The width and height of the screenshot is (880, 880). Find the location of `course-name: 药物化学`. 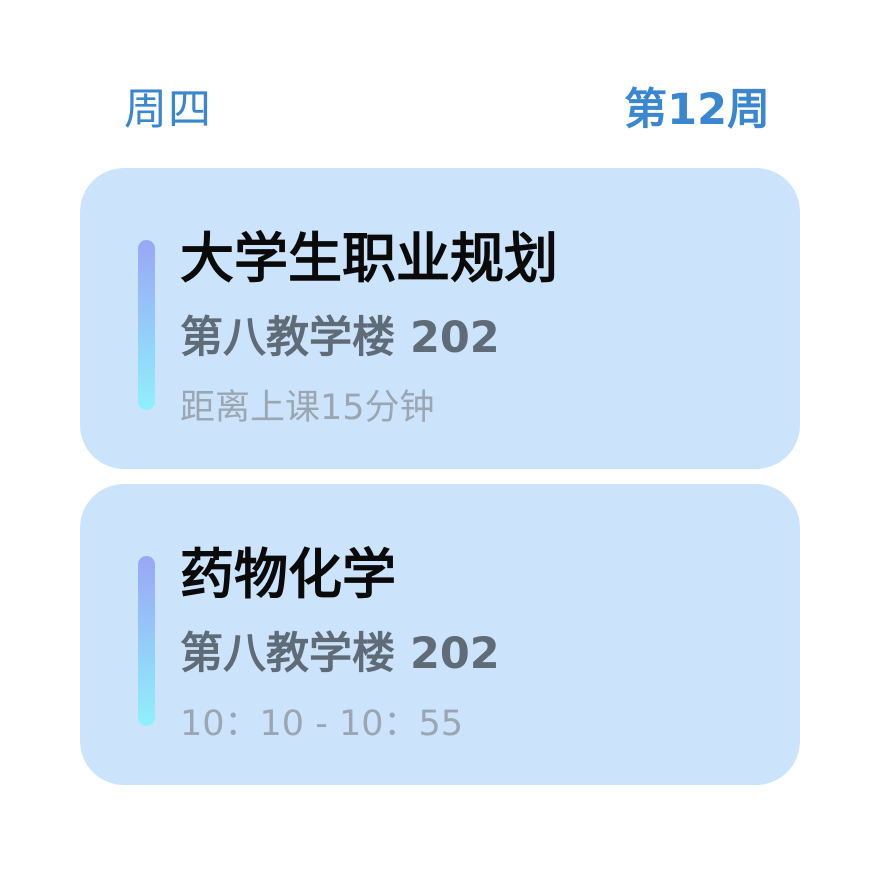

course-name: 药物化学 is located at coordinates (288, 574).